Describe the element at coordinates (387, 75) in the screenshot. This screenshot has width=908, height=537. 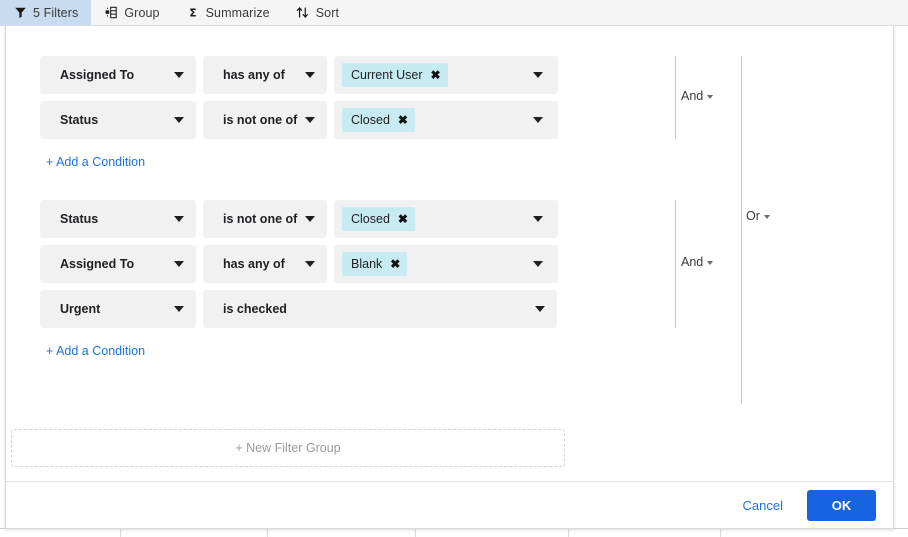
I see `value-chip-label: Current User` at that location.